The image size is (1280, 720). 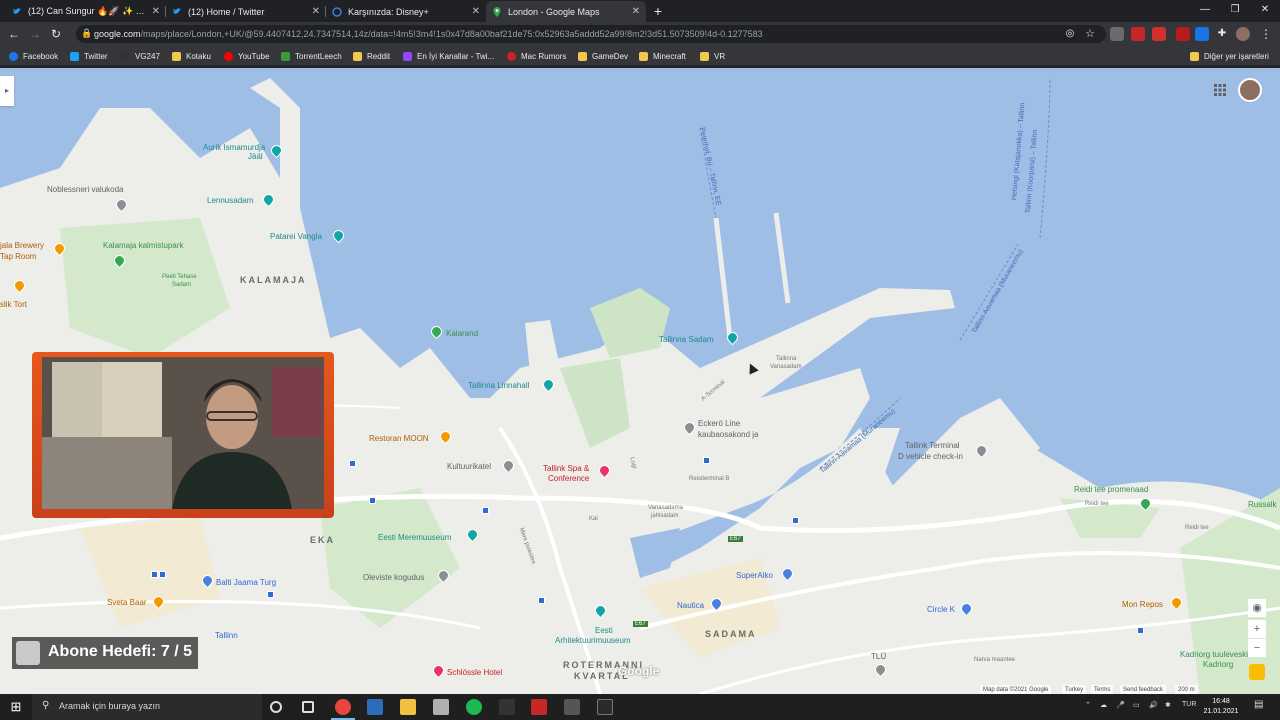 What do you see at coordinates (1142, 604) in the screenshot?
I see `poi-label: Mon Repos` at bounding box center [1142, 604].